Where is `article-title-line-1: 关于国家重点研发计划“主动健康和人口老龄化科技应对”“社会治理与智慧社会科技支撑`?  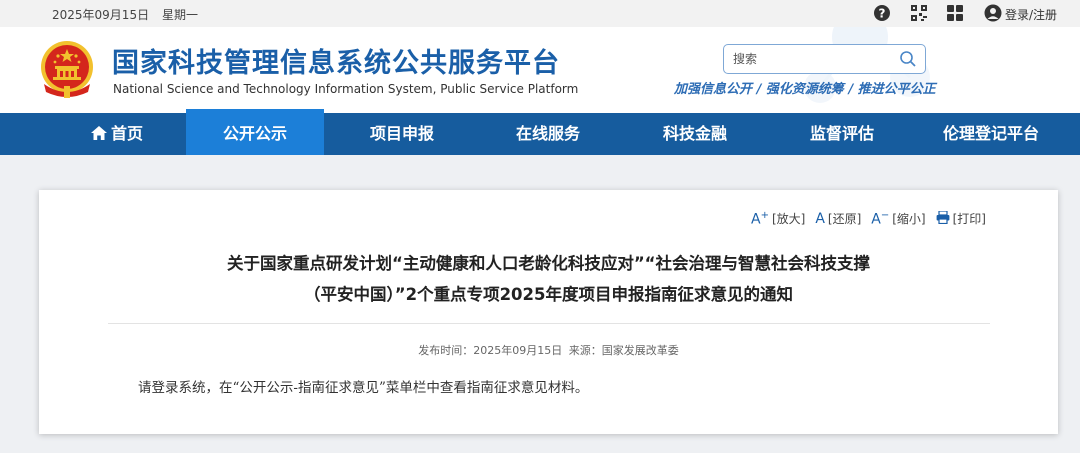 article-title-line-1: 关于国家重点研发计划“主动健康和人口老龄化科技应对”“社会治理与智慧社会科技支撑 is located at coordinates (548, 263).